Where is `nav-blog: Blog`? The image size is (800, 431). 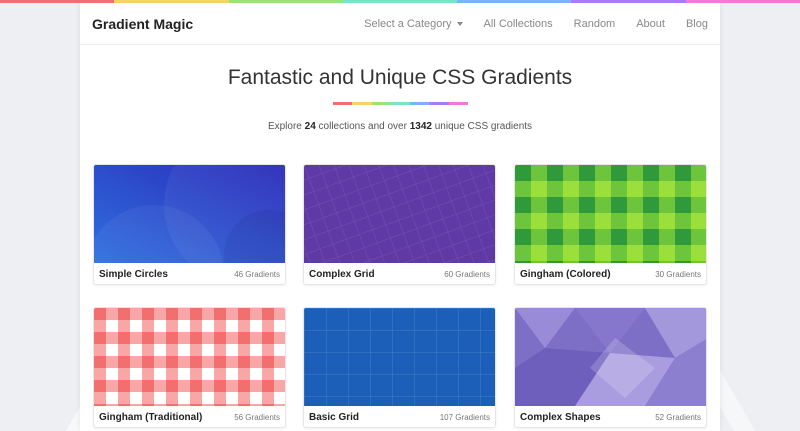 nav-blog: Blog is located at coordinates (697, 24).